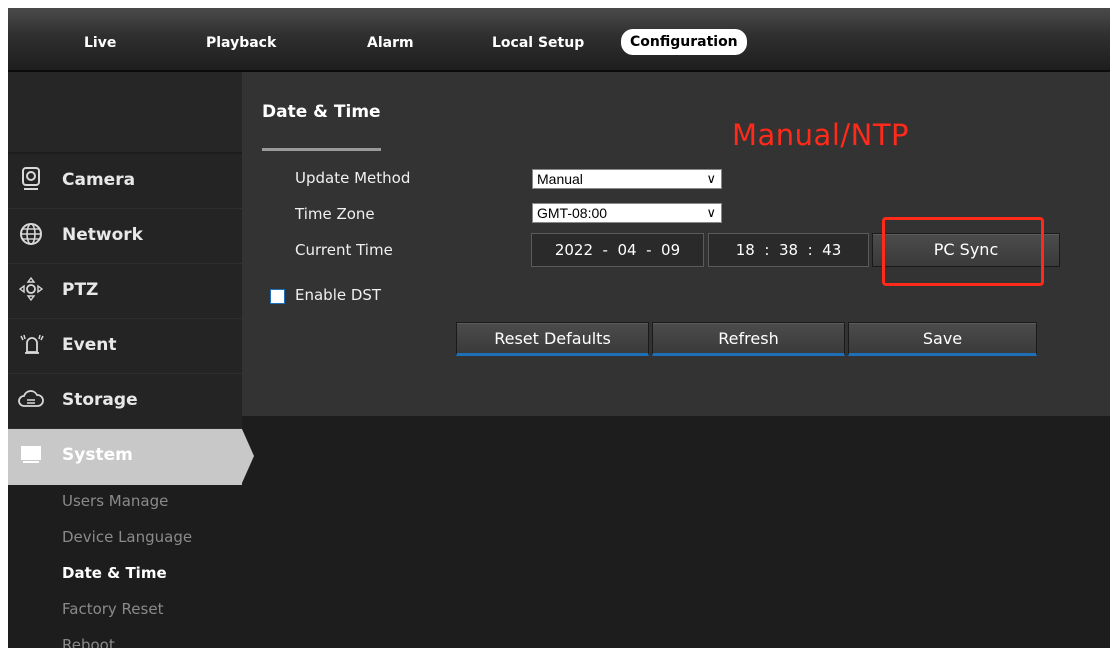  What do you see at coordinates (390, 43) in the screenshot?
I see `nav-alarm: Alarm` at bounding box center [390, 43].